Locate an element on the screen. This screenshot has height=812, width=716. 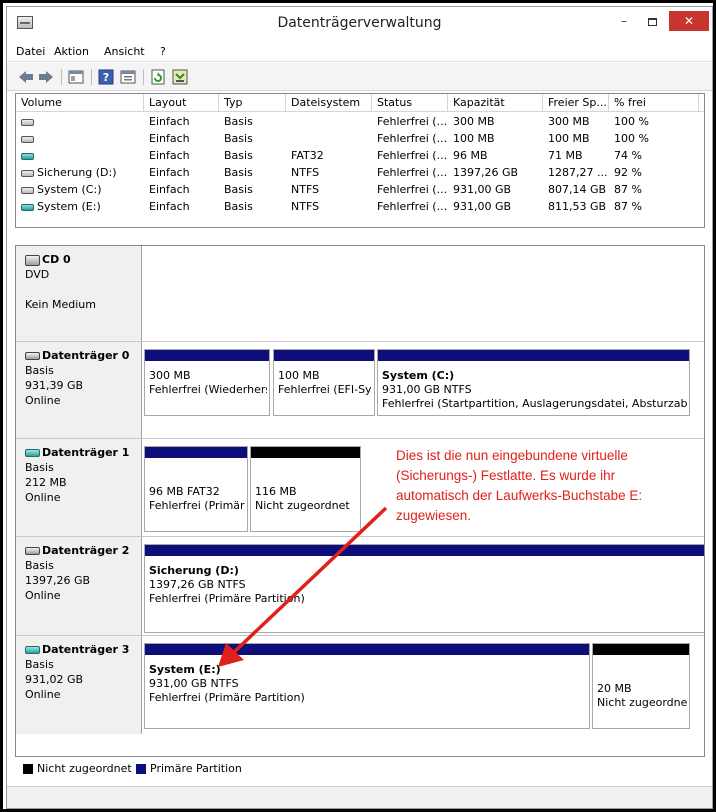
disk-label-0: Datenträger 0 Basis 931,39 GB Online is located at coordinates (79, 390).